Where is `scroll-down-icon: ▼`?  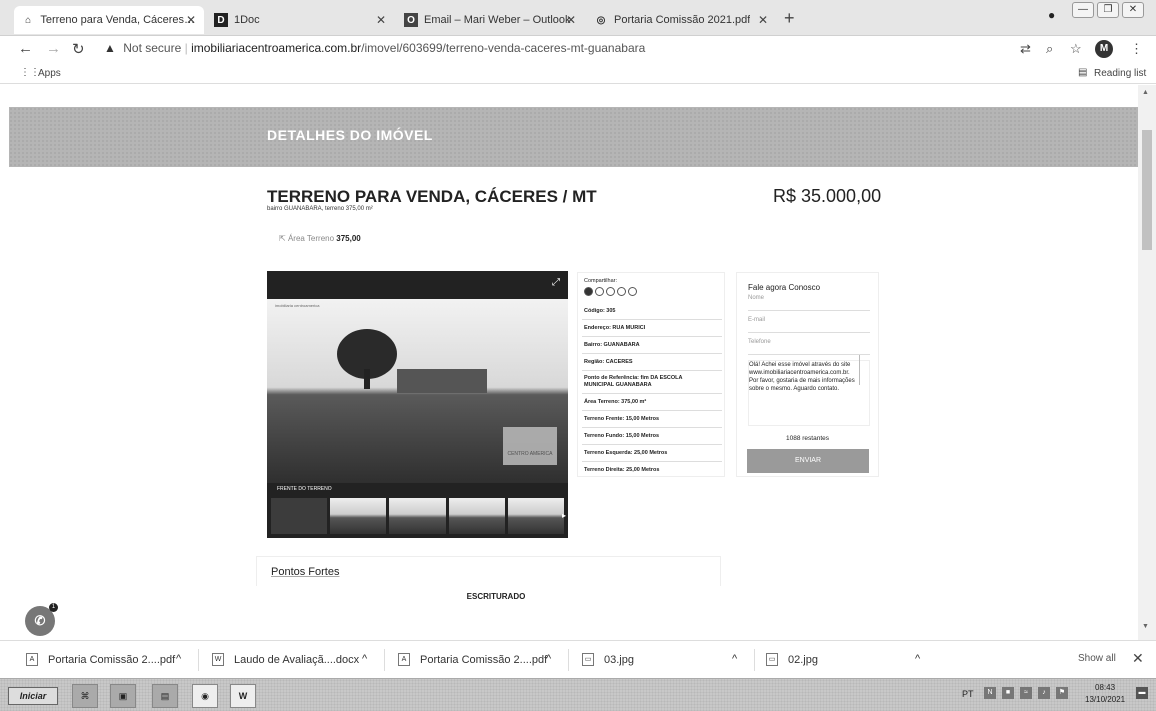 scroll-down-icon: ▼ is located at coordinates (1145, 626).